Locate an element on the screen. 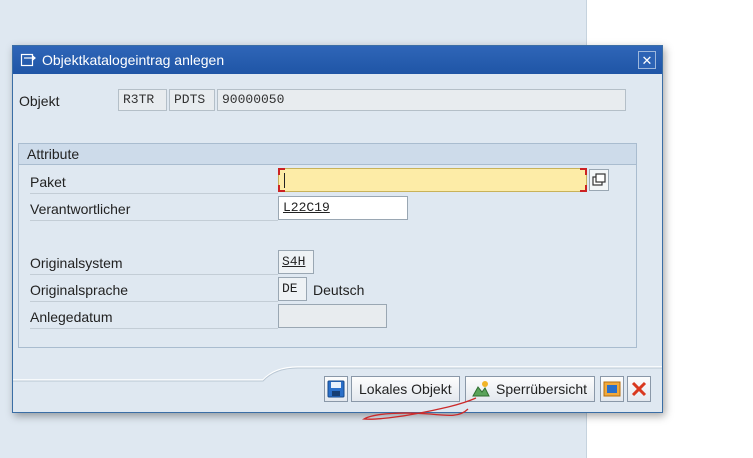 The height and width of the screenshot is (458, 753). cancel-icon is located at coordinates (639, 389).